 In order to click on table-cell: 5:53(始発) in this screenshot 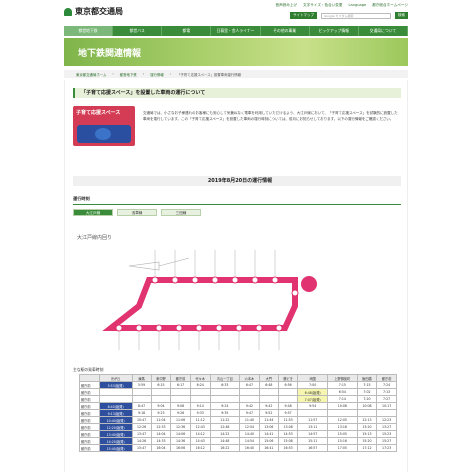, I will do `click(115, 385)`.